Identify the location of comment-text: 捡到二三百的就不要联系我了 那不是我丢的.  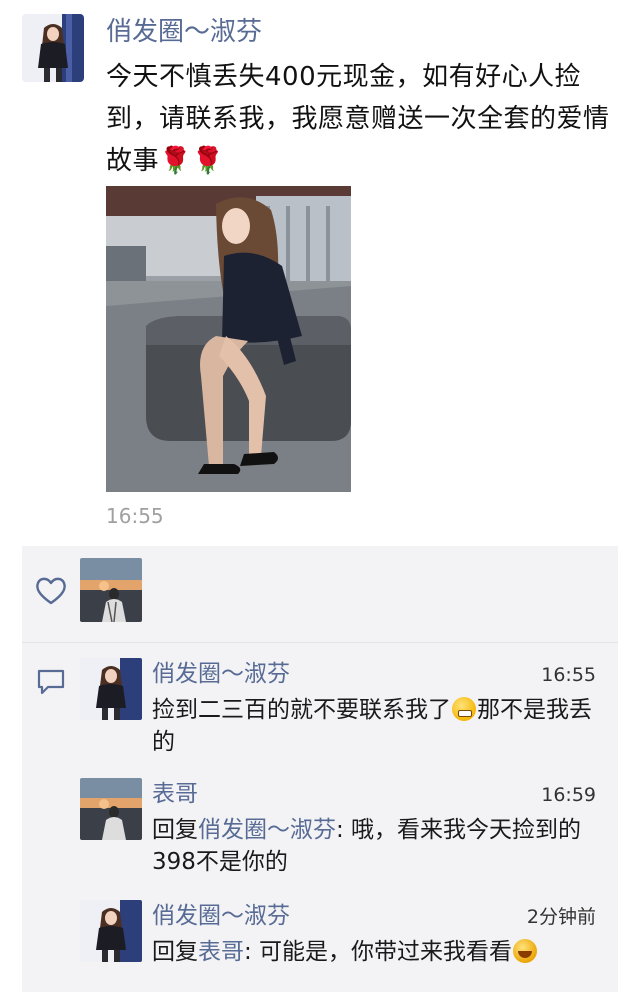
(377, 726).